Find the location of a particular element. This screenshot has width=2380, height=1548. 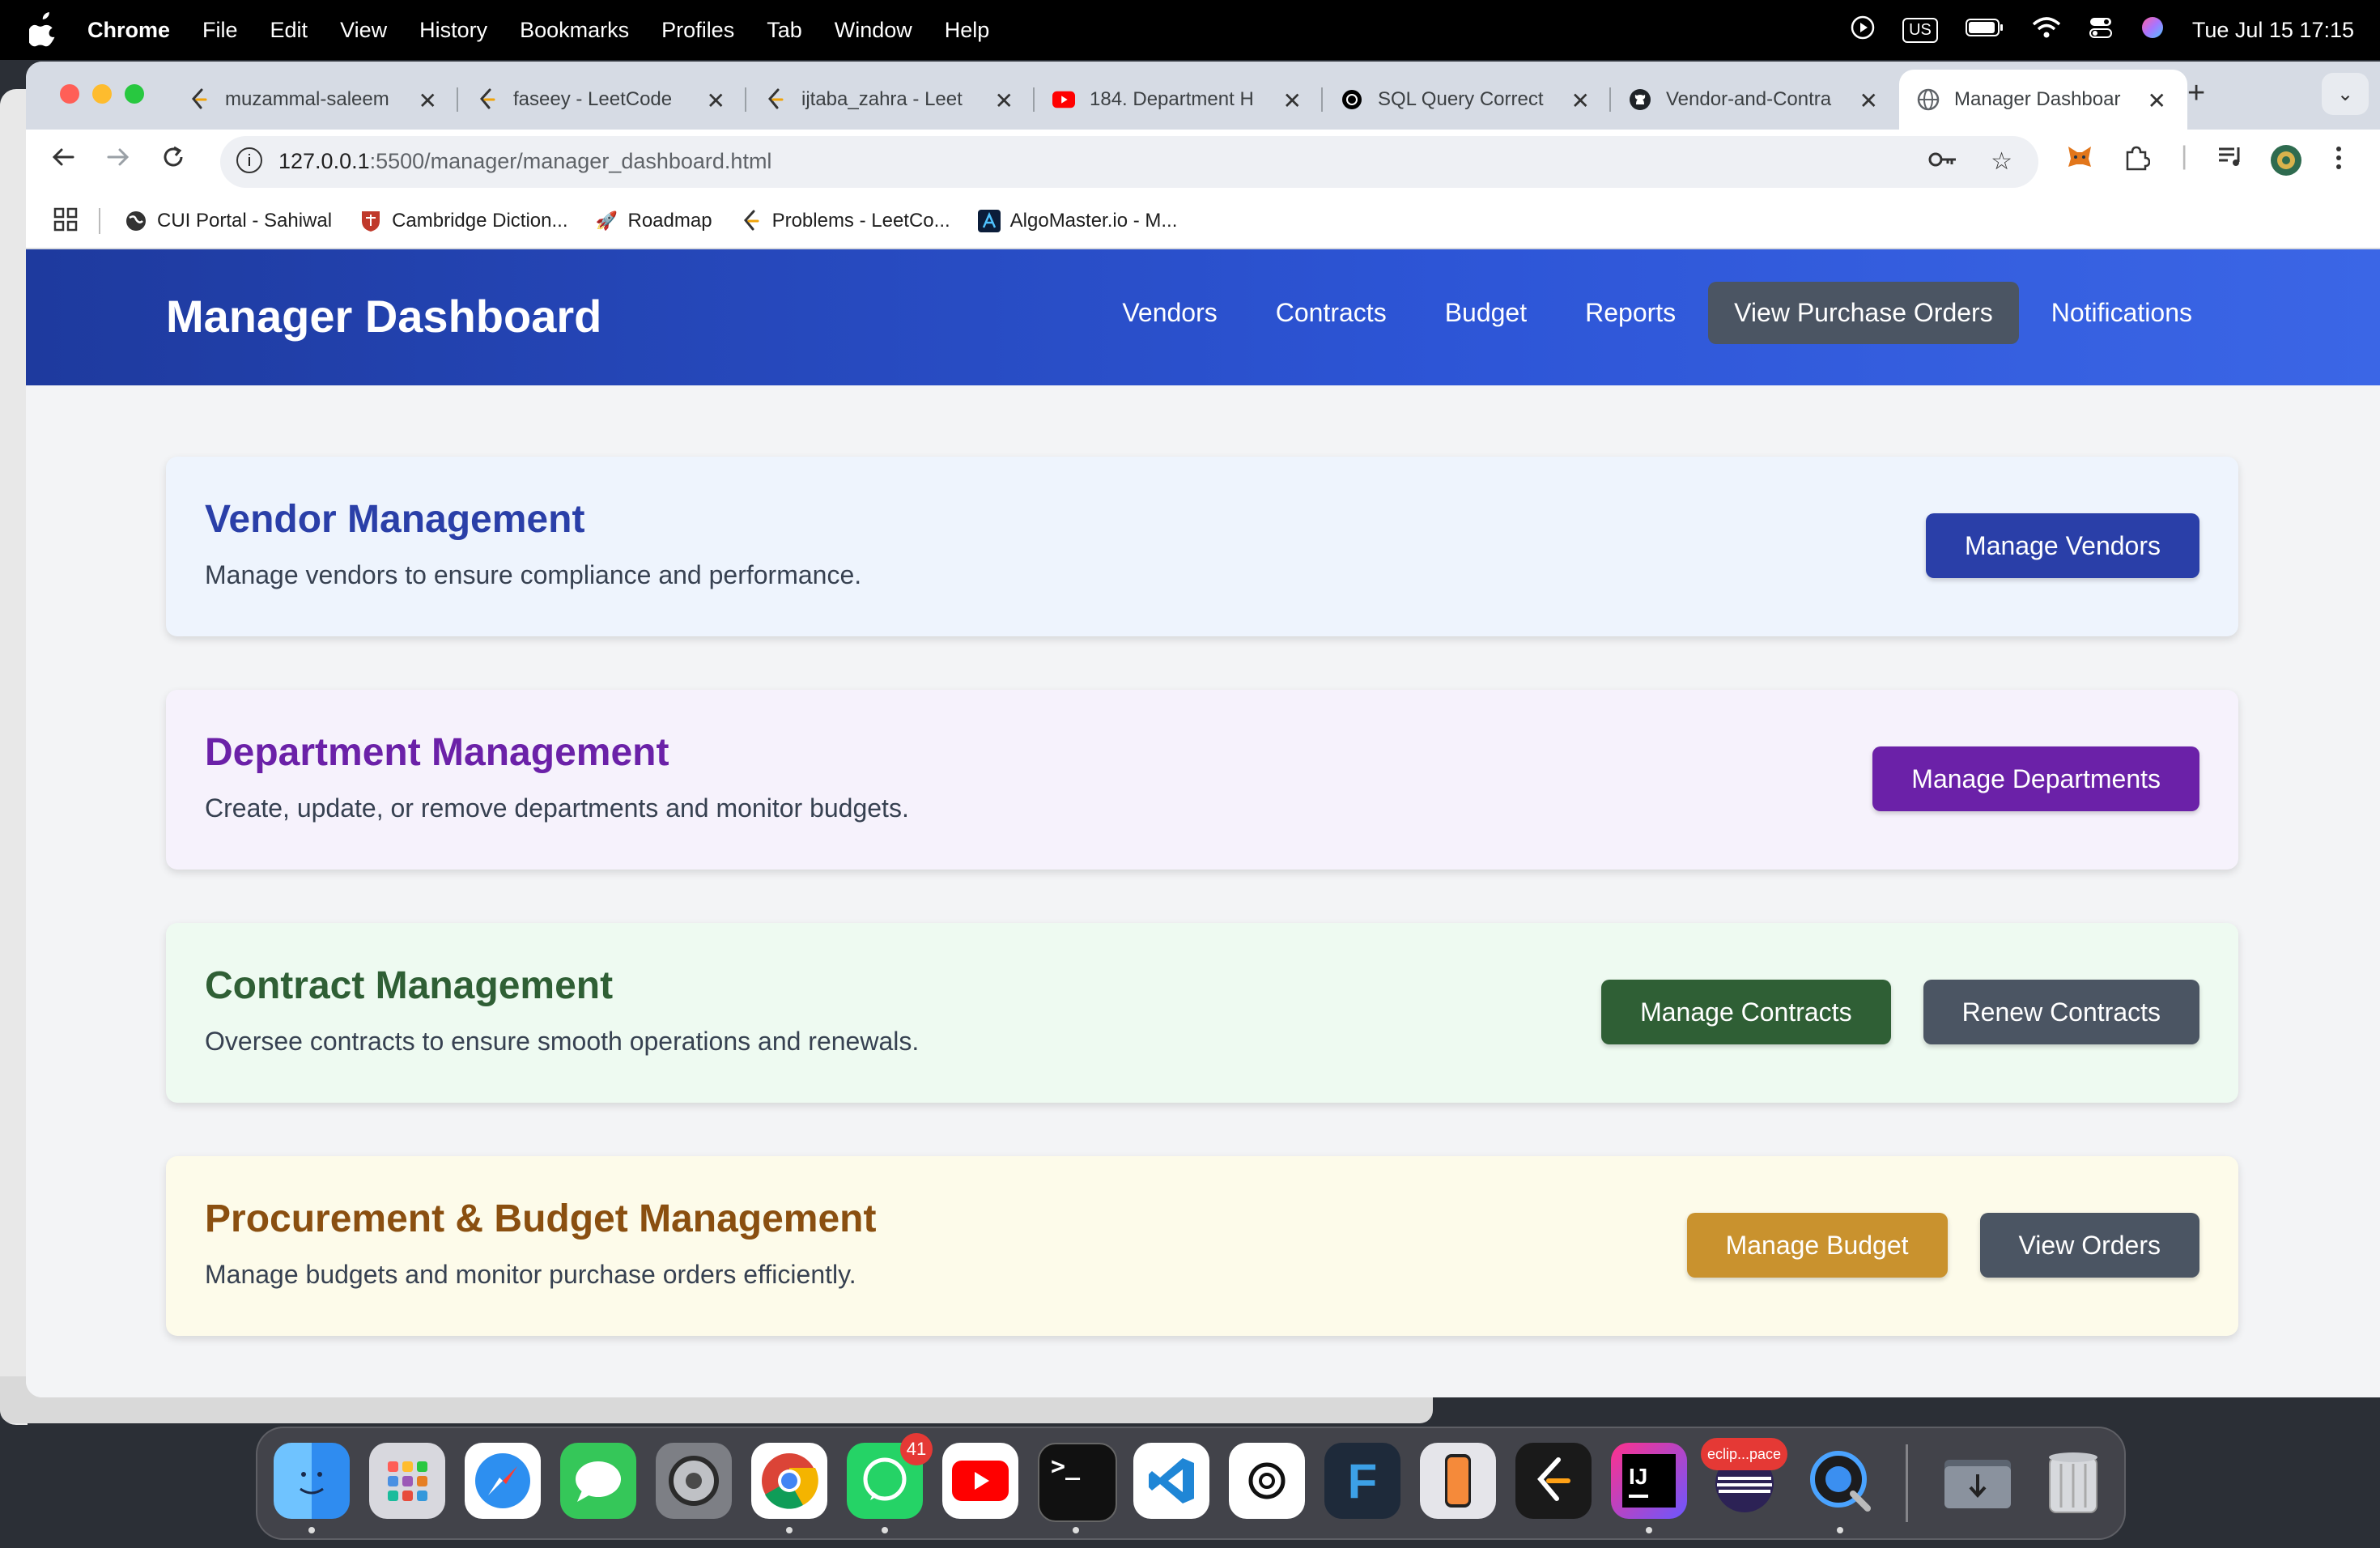

terminal-icon: >_ is located at coordinates (1077, 1482).